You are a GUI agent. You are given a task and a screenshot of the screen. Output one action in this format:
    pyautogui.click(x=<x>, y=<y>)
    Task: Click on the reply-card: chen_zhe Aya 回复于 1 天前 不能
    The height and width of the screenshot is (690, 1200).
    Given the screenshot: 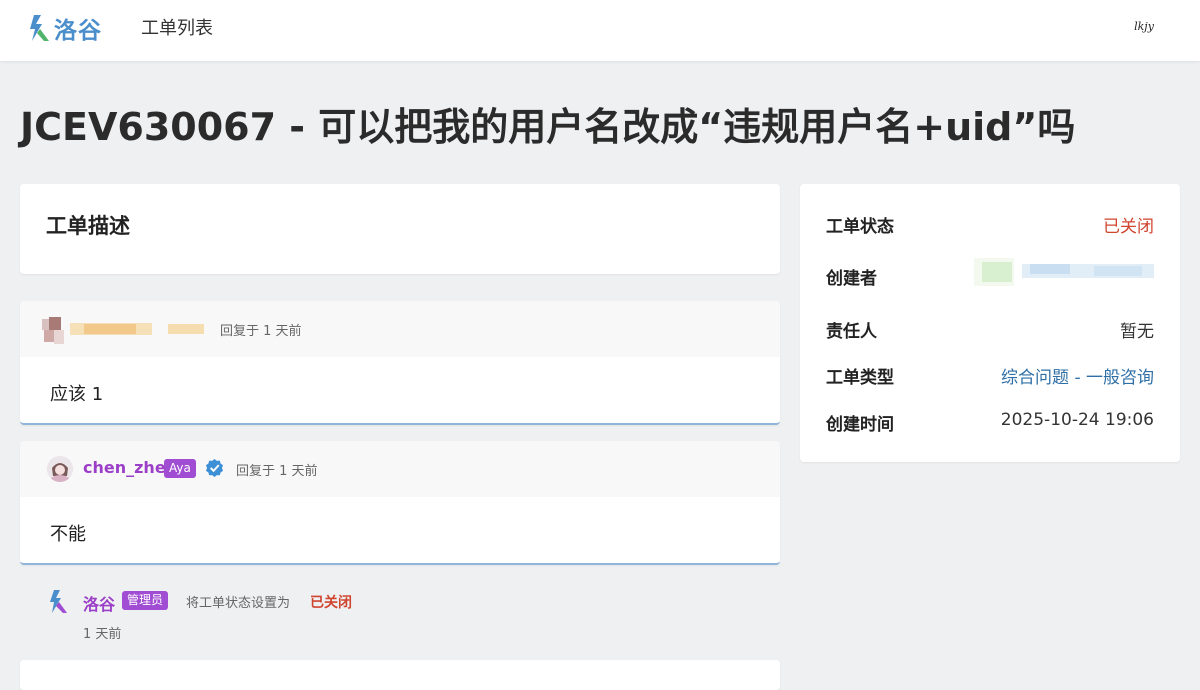 What is the action you would take?
    pyautogui.click(x=400, y=503)
    